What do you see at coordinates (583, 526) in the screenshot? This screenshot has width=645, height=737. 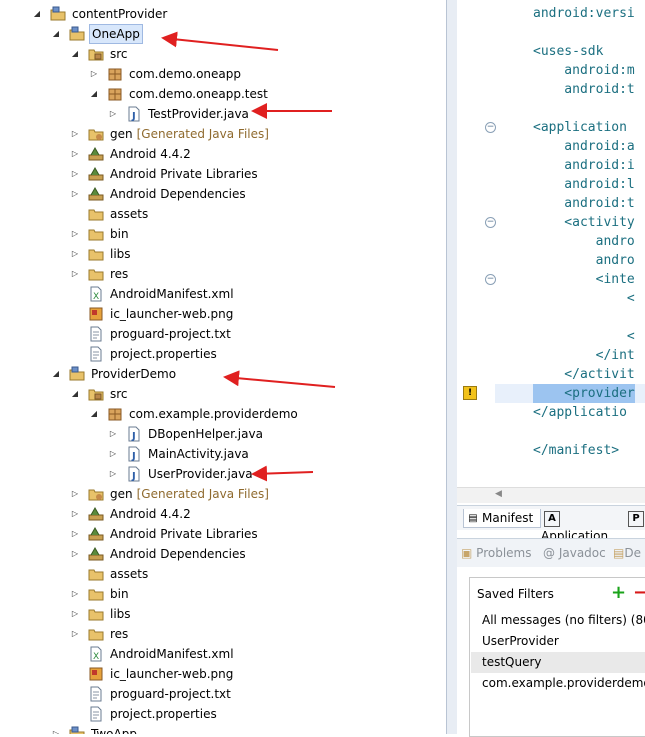 I see `tab-application: AApplication` at bounding box center [583, 526].